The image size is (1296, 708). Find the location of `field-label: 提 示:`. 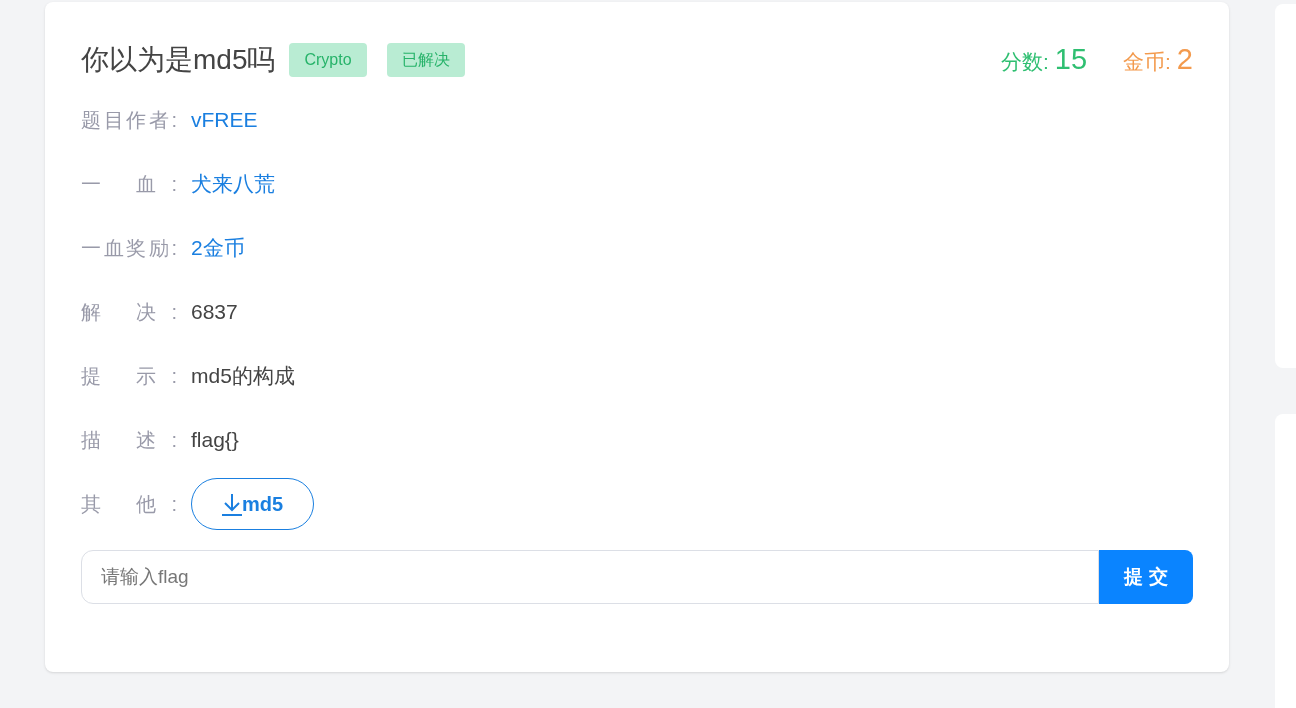

field-label: 提 示: is located at coordinates (129, 376).